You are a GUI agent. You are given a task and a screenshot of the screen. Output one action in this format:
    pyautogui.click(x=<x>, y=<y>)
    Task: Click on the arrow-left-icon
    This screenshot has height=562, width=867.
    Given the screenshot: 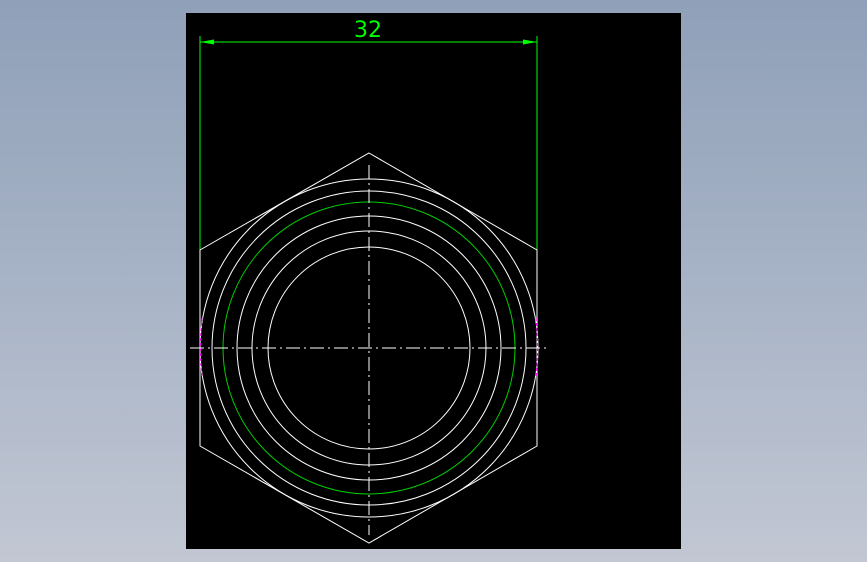 What is the action you would take?
    pyautogui.click(x=207, y=42)
    